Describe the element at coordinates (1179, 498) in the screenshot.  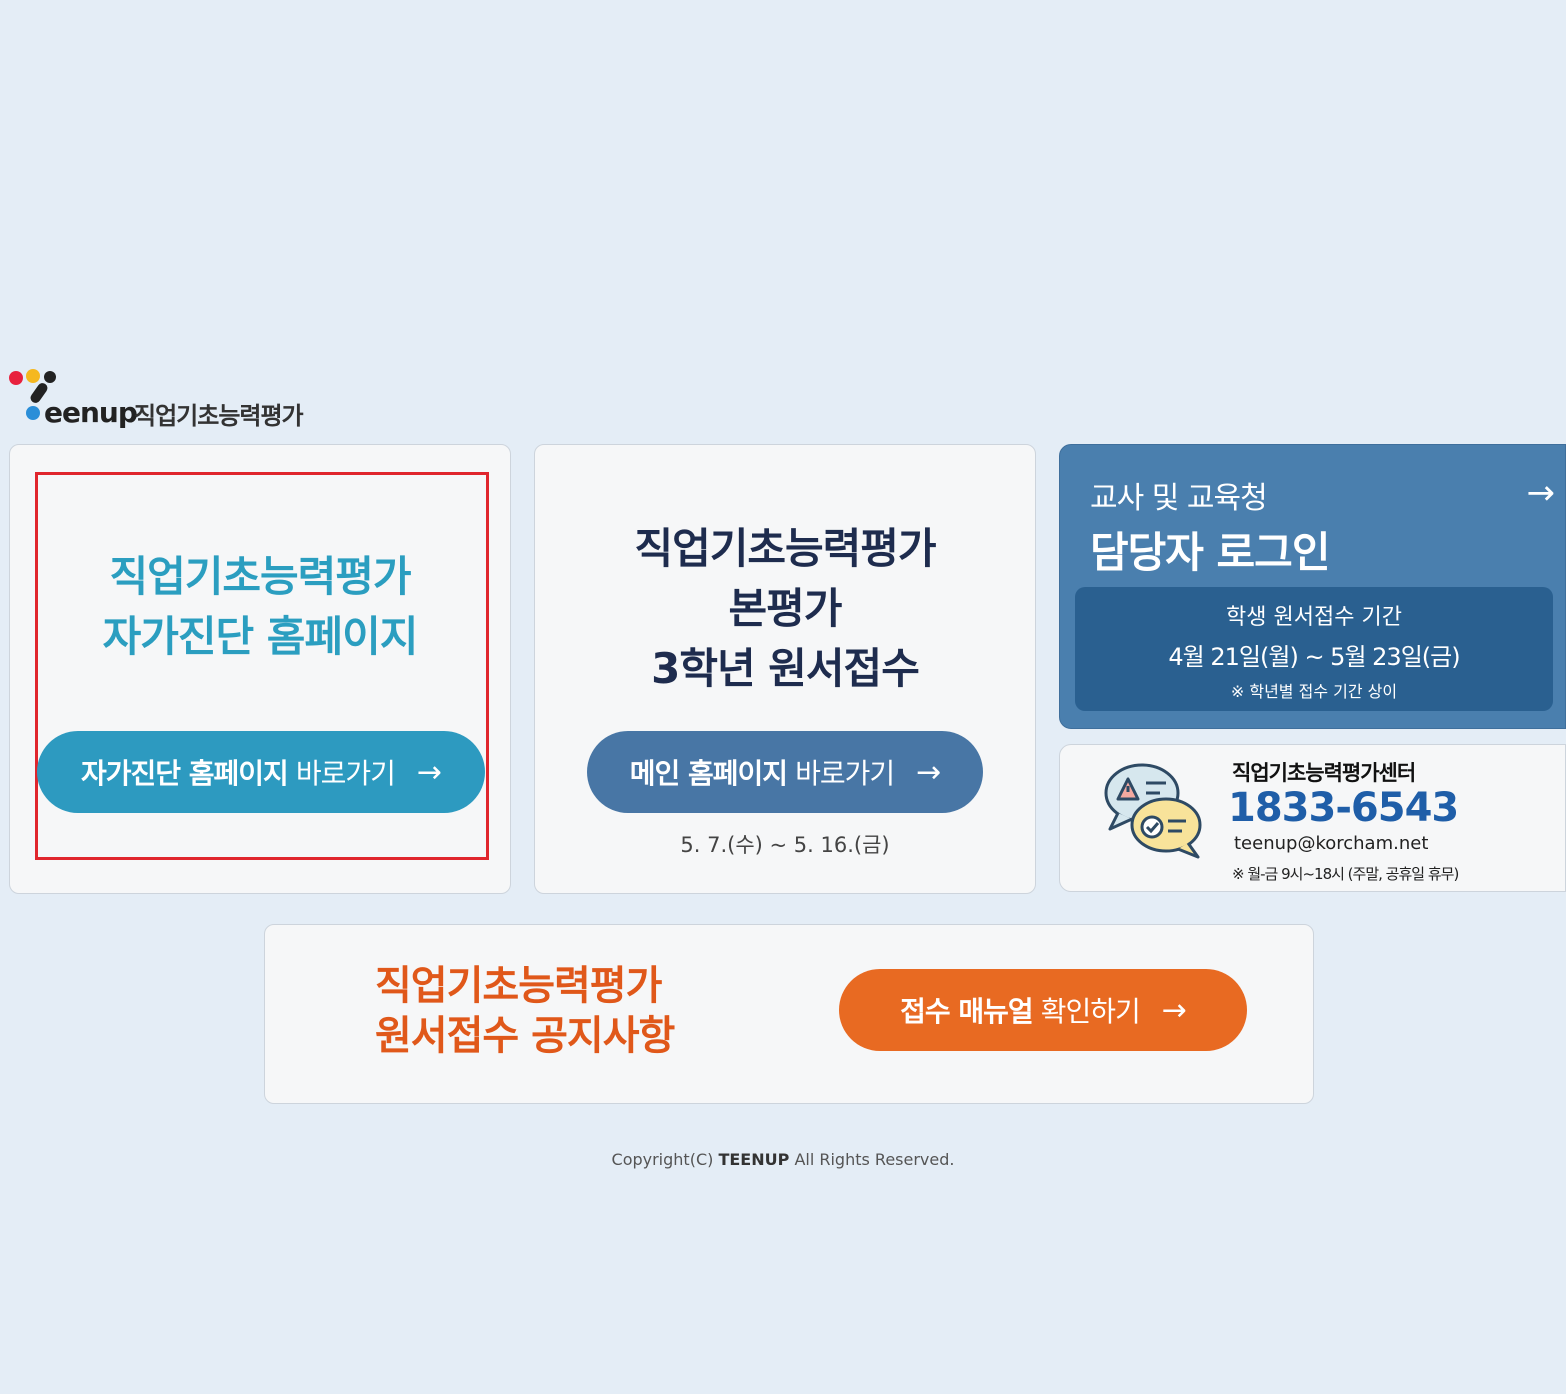
I see `login-subtitle: 교사 및 교육청` at that location.